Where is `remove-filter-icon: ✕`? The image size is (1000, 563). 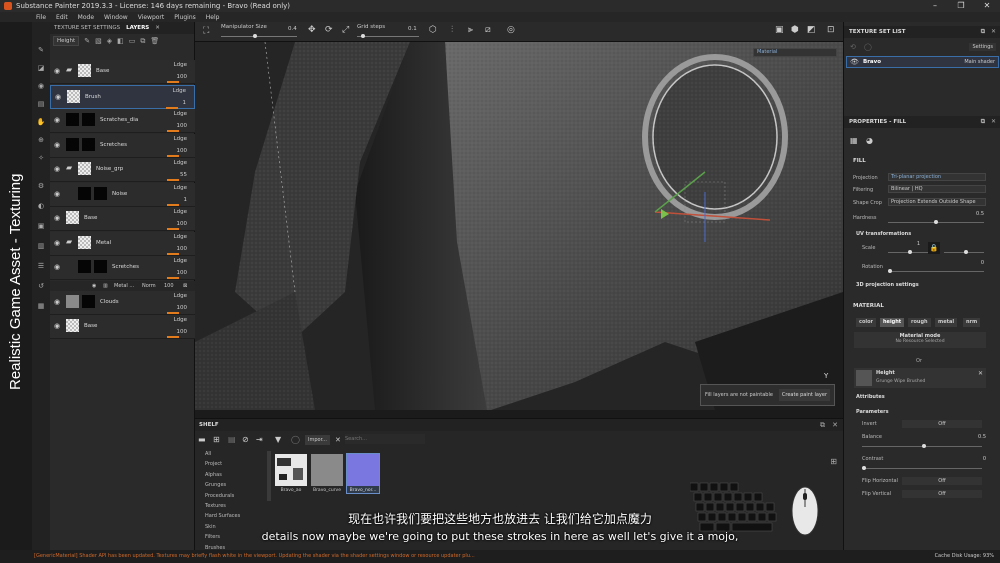
remove-filter-icon: ✕ is located at coordinates (338, 440).